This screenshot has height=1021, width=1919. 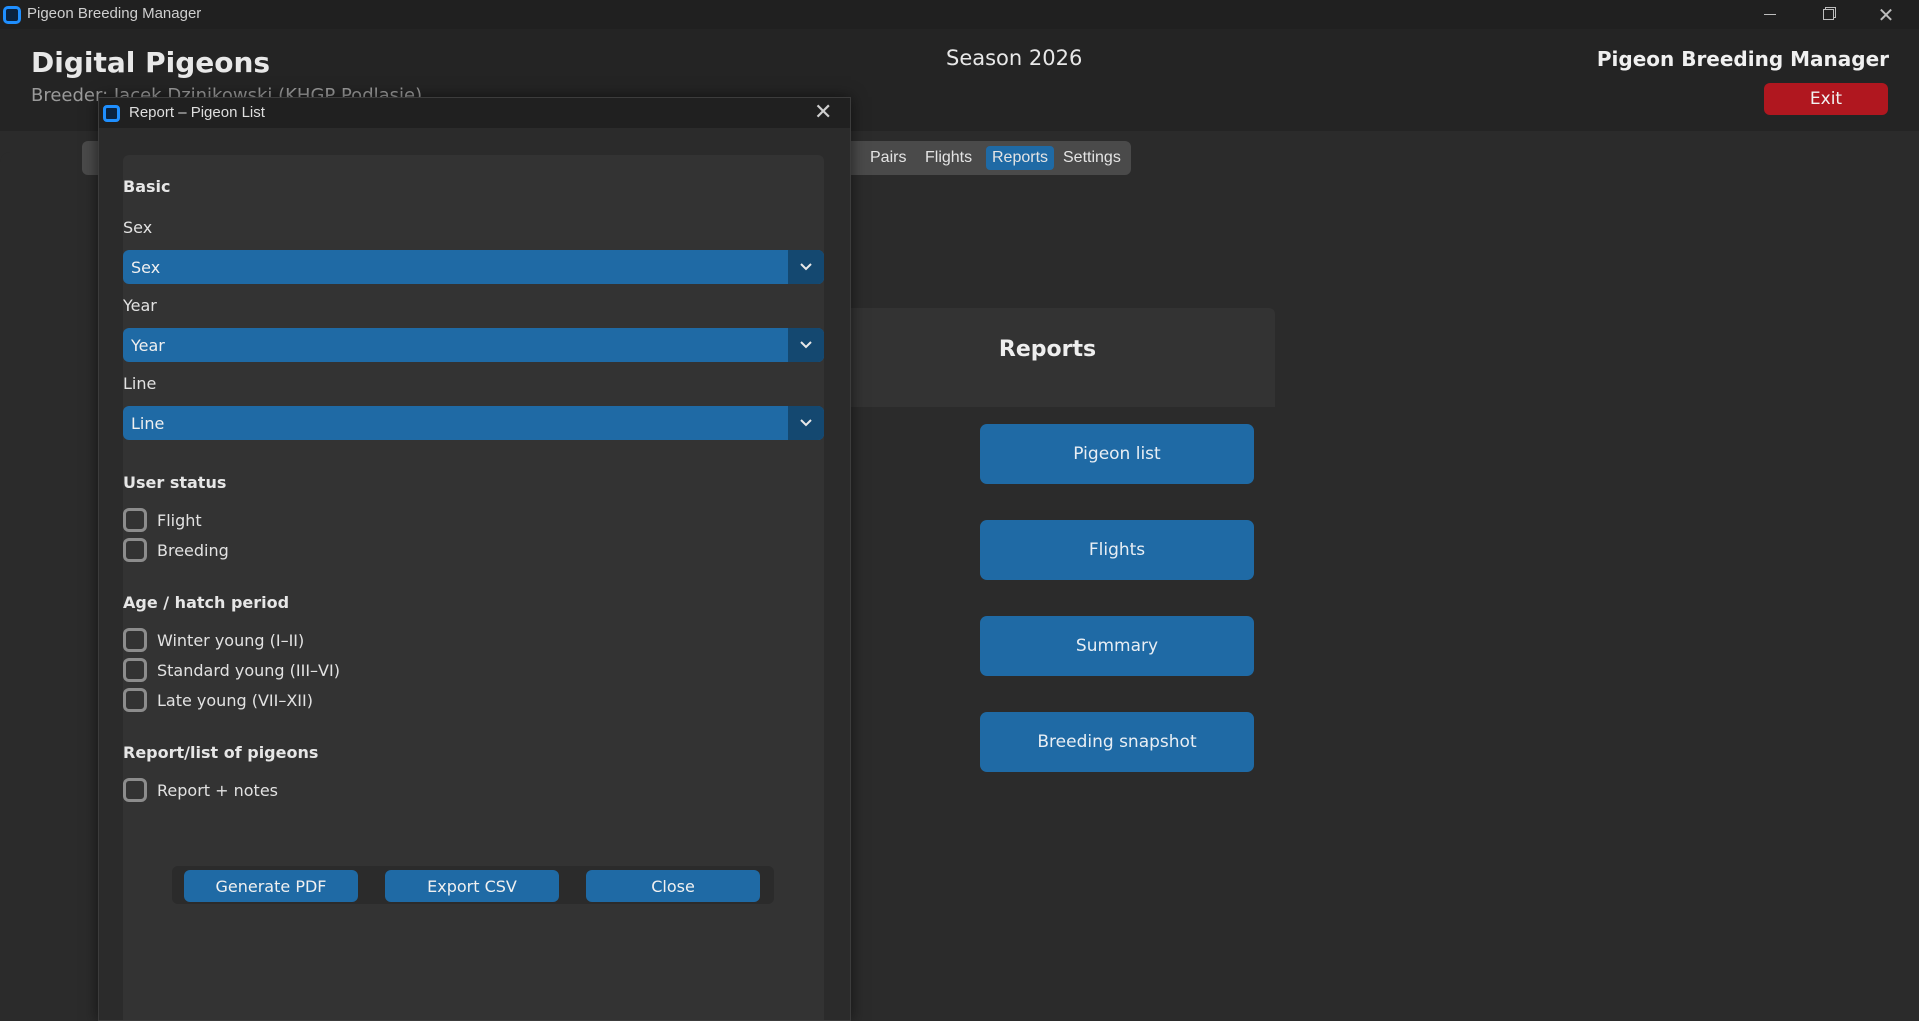 What do you see at coordinates (148, 423) in the screenshot?
I see `line-select-value: Line` at bounding box center [148, 423].